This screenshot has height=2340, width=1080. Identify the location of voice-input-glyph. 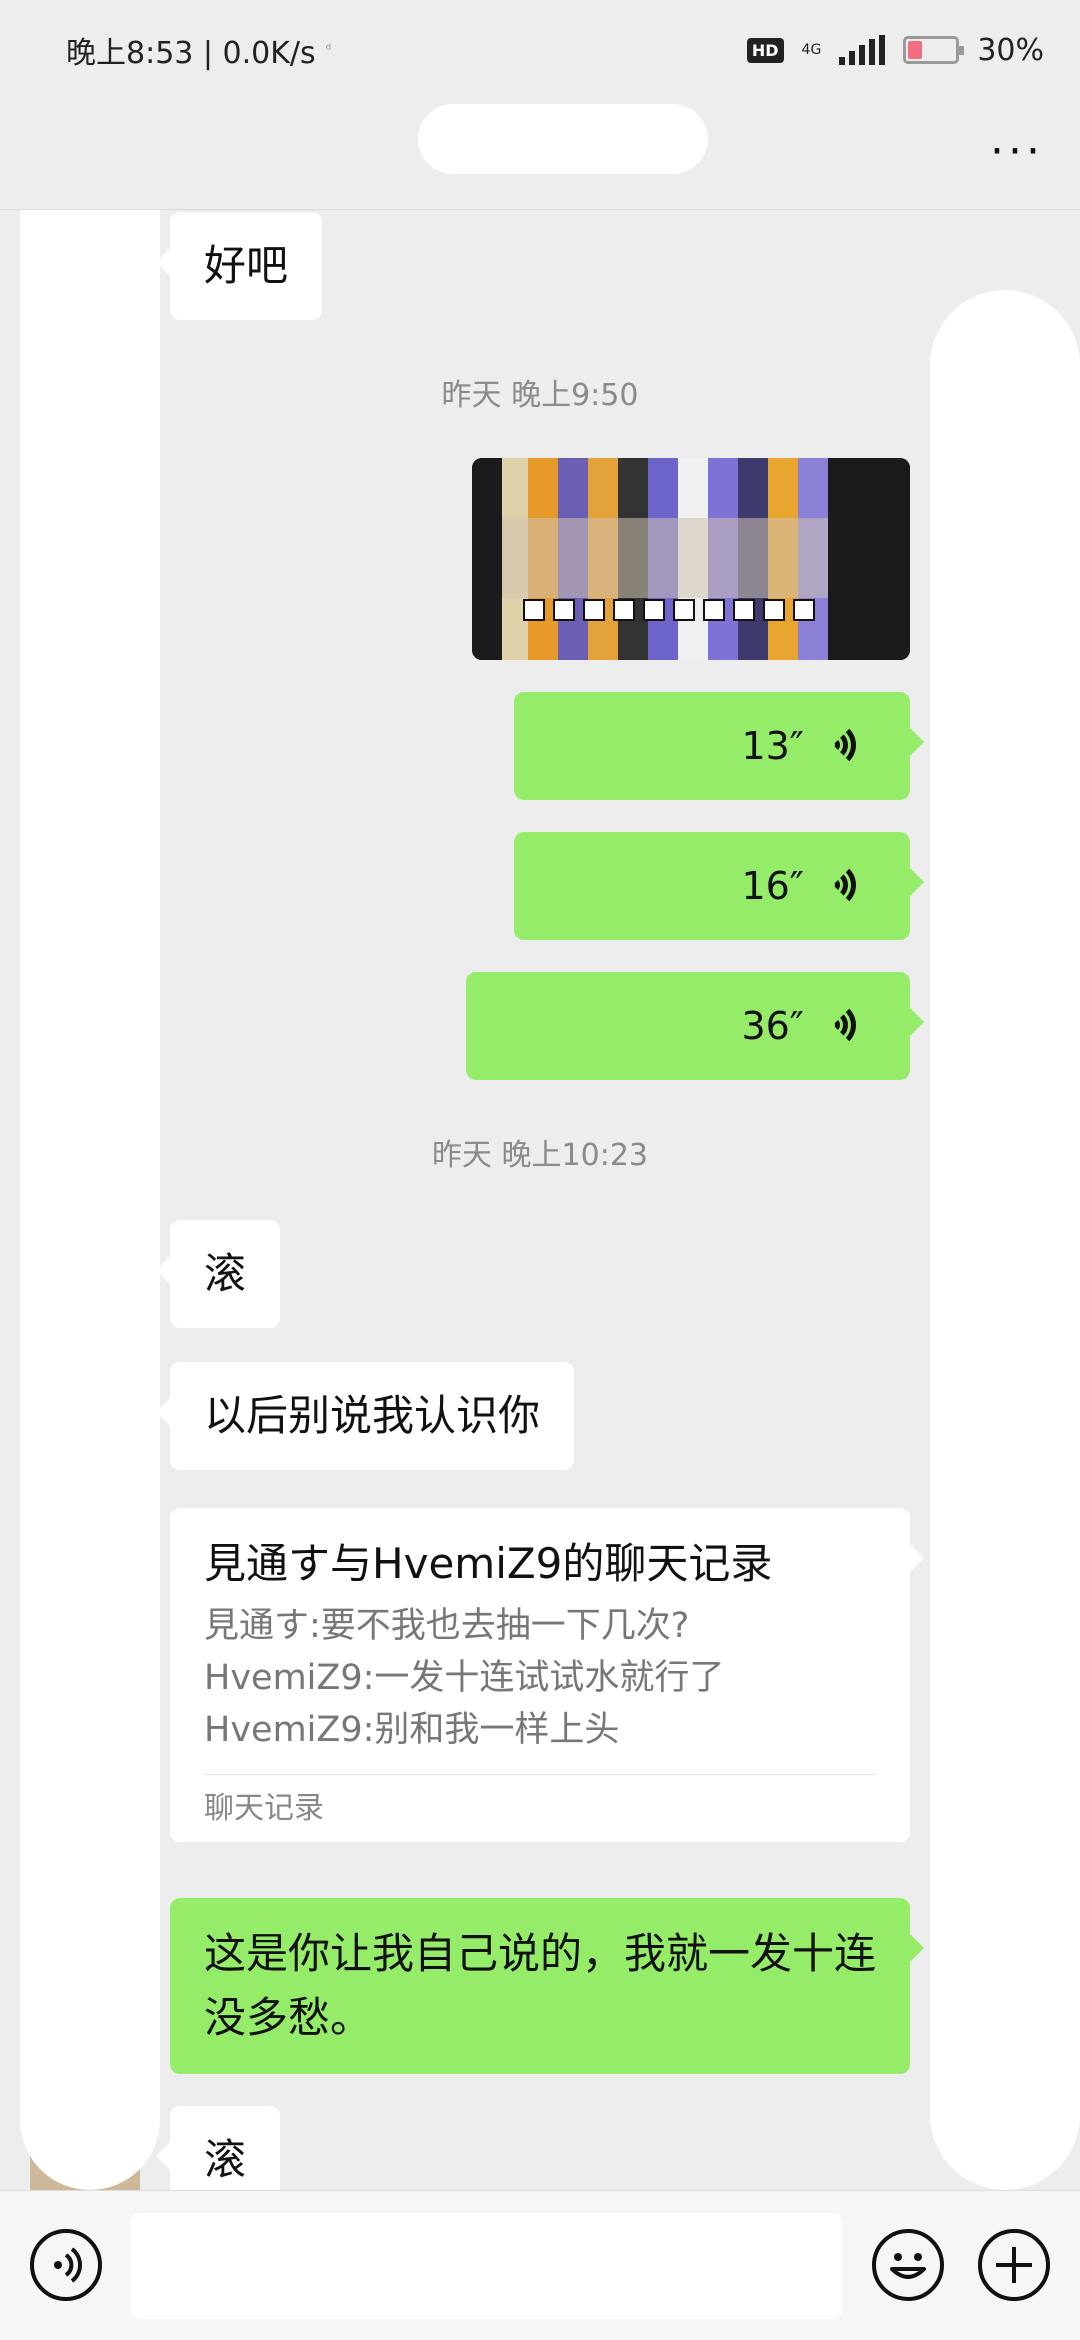
(68, 2265).